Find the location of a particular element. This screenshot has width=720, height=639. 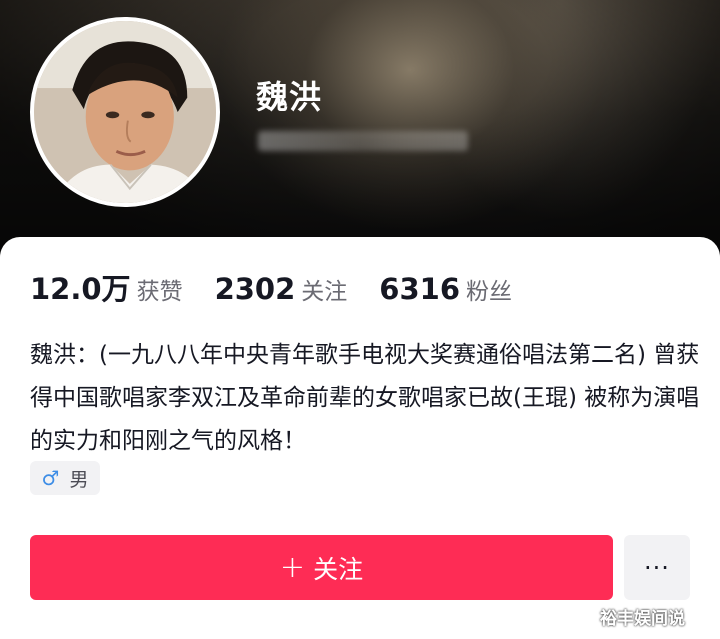

avatar-photo is located at coordinates (125, 112).